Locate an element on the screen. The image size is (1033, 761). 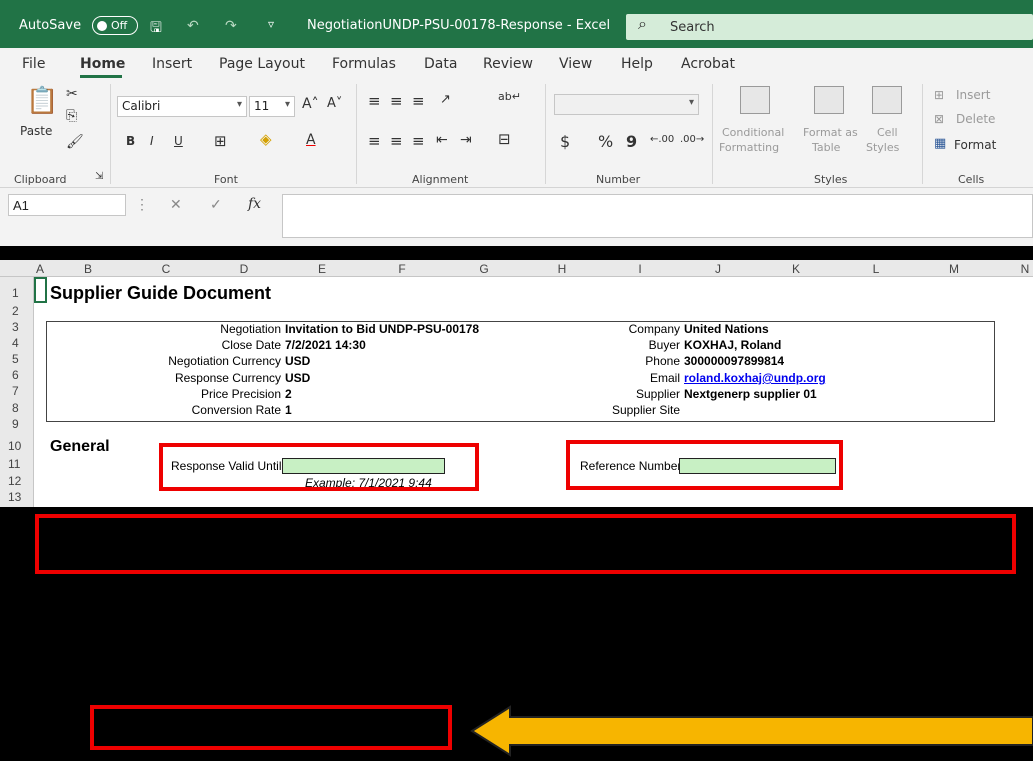
format-as-table-button: Format as is located at coordinates (830, 132).